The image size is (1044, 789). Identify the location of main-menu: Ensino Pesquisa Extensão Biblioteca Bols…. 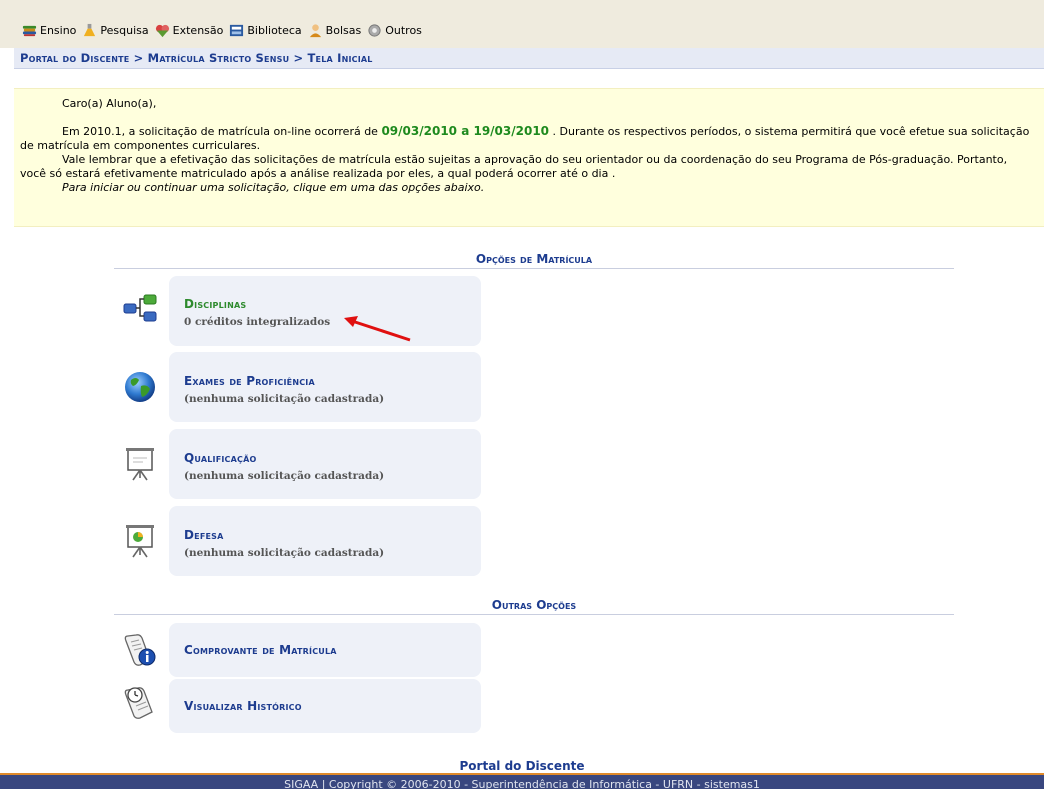
(222, 30).